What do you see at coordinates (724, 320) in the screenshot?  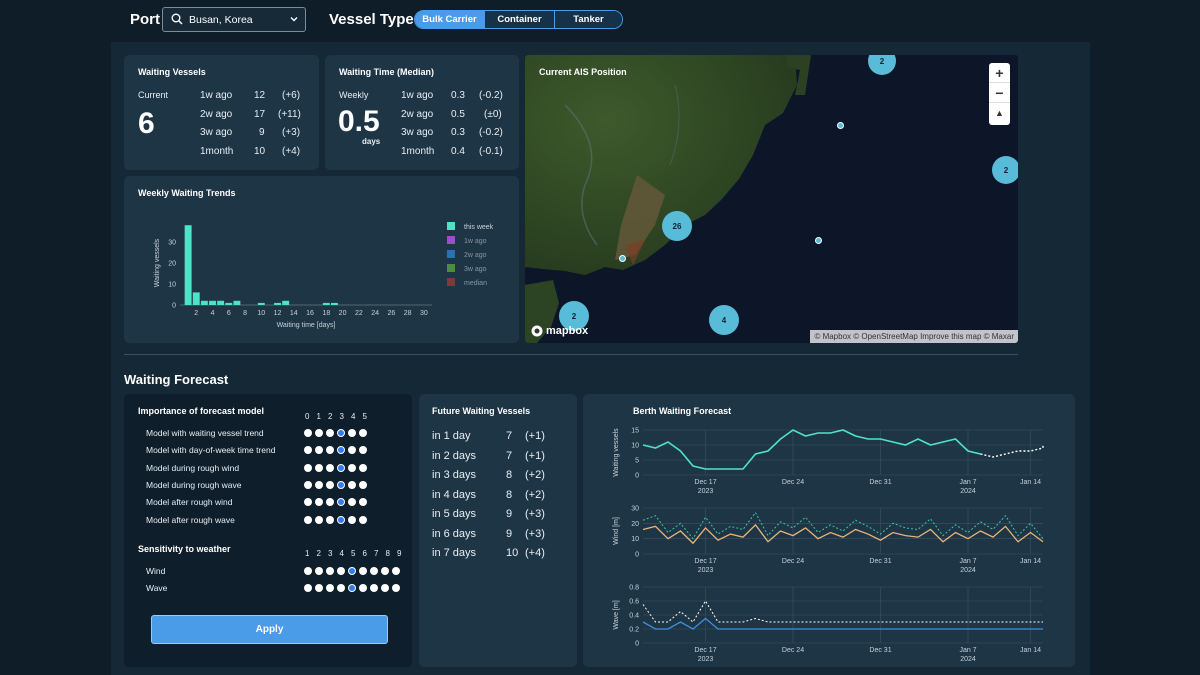 I see `map-cluster: 4` at bounding box center [724, 320].